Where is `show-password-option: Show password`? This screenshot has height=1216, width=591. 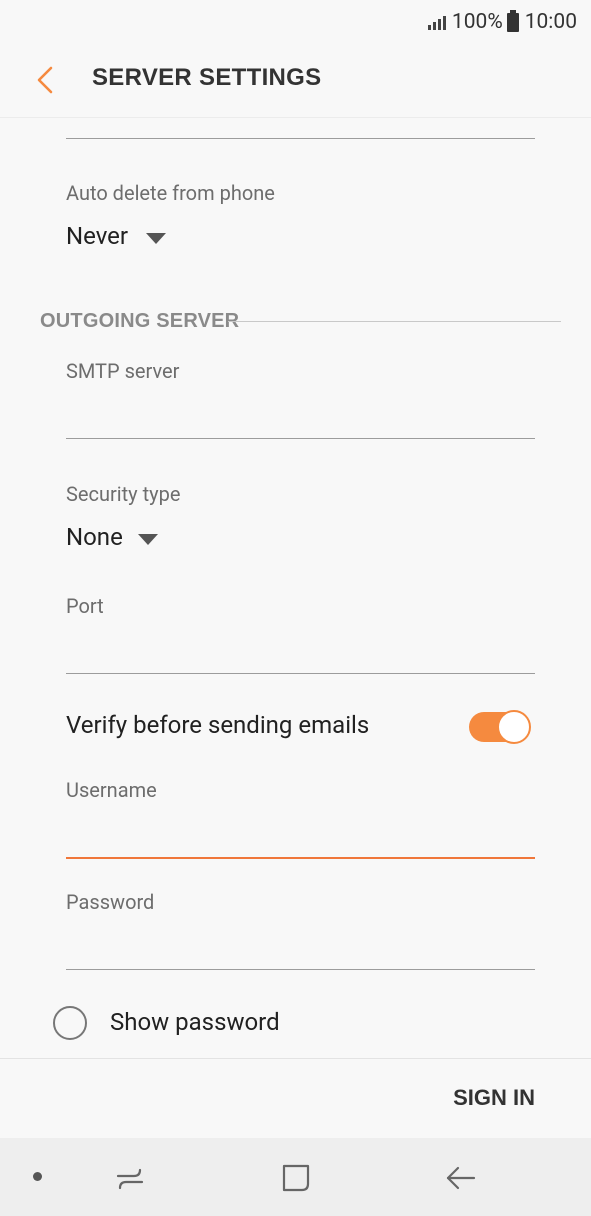 show-password-option: Show password is located at coordinates (190, 1023).